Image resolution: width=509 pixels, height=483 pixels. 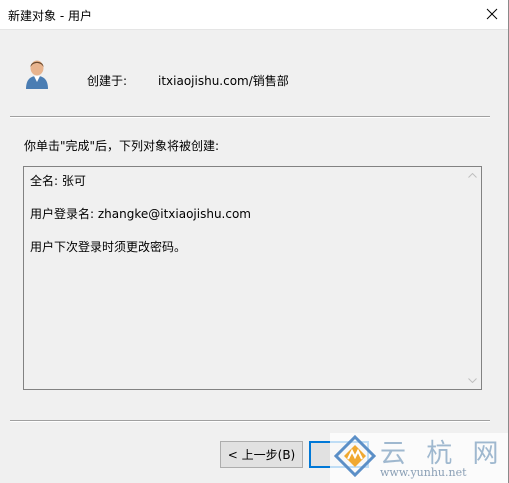 What do you see at coordinates (250, 117) in the screenshot?
I see `divider-top` at bounding box center [250, 117].